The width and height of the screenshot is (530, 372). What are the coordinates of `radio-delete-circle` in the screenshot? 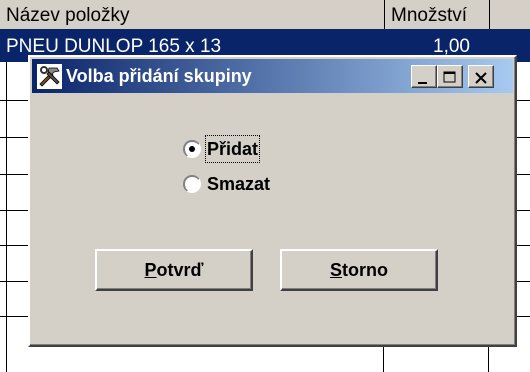 It's located at (192, 184).